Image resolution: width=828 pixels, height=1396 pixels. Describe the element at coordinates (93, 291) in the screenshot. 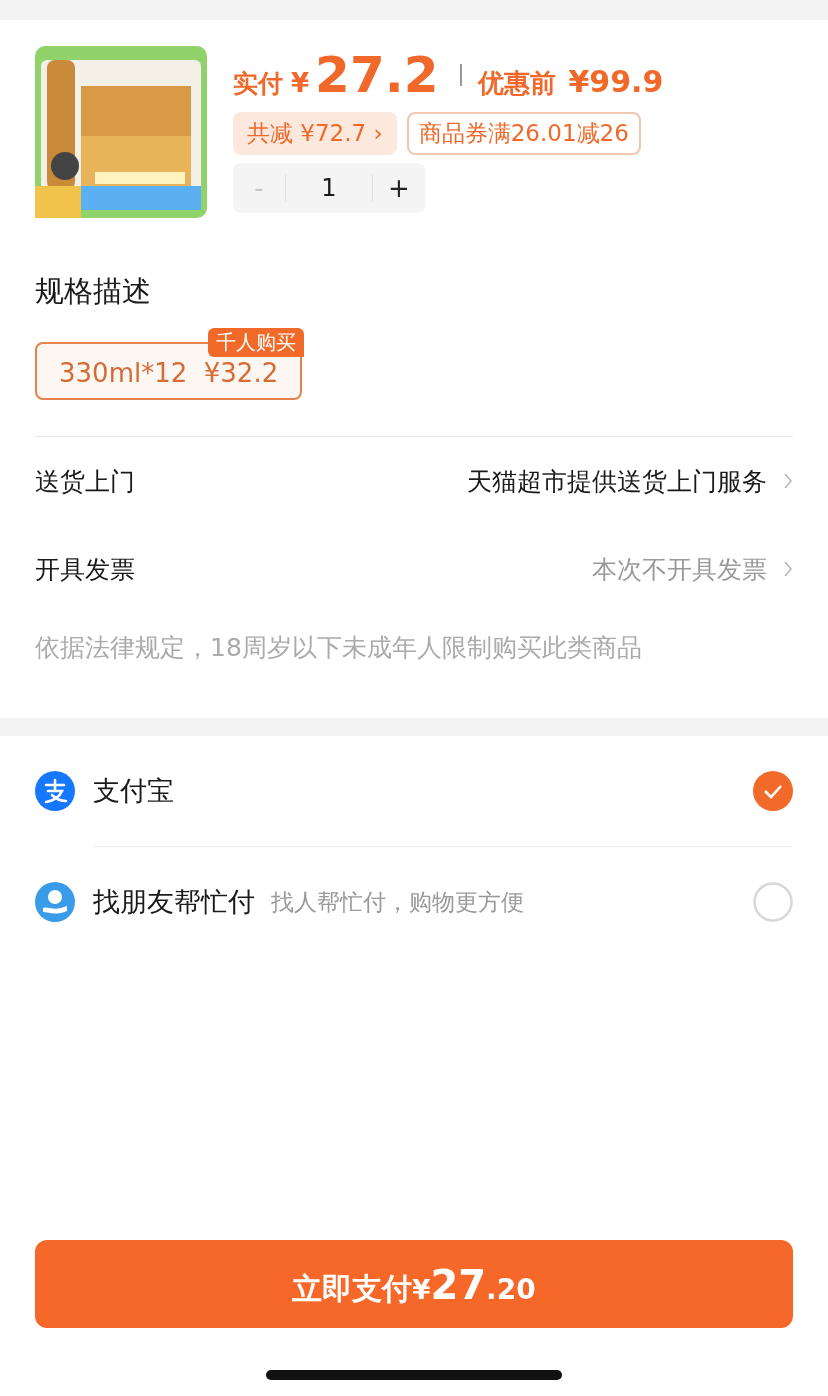

I see `section-title: 规格描述` at that location.